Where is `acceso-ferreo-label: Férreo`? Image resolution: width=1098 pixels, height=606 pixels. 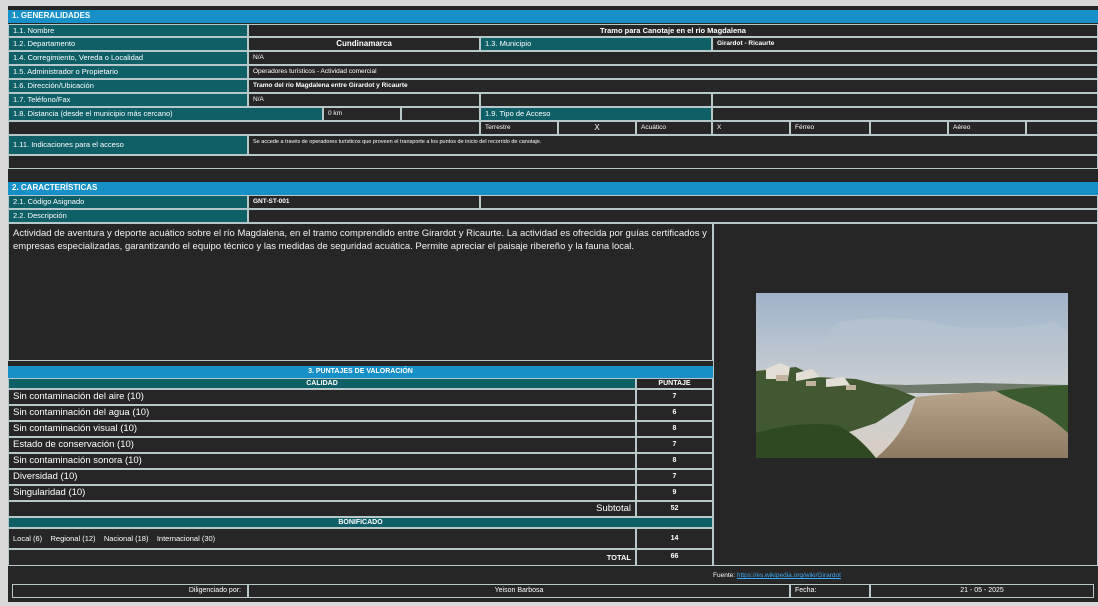
acceso-ferreo-label: Férreo is located at coordinates (830, 128).